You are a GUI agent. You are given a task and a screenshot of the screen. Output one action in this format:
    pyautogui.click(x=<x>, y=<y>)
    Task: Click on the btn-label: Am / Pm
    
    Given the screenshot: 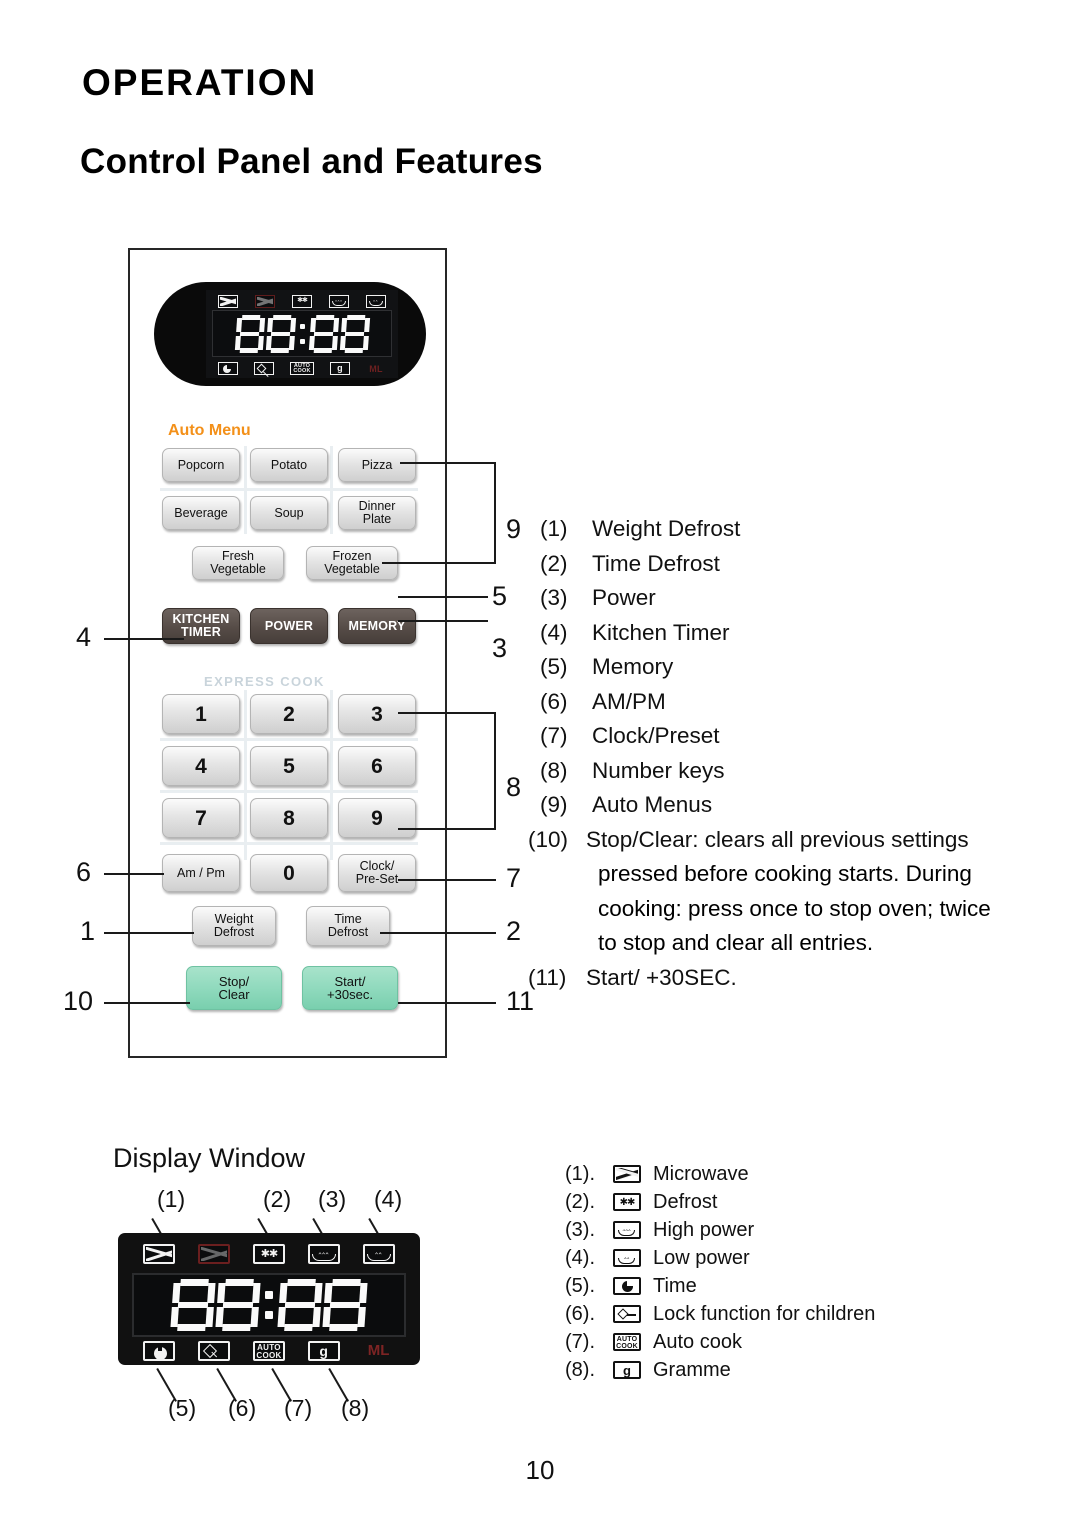 What is the action you would take?
    pyautogui.click(x=201, y=872)
    